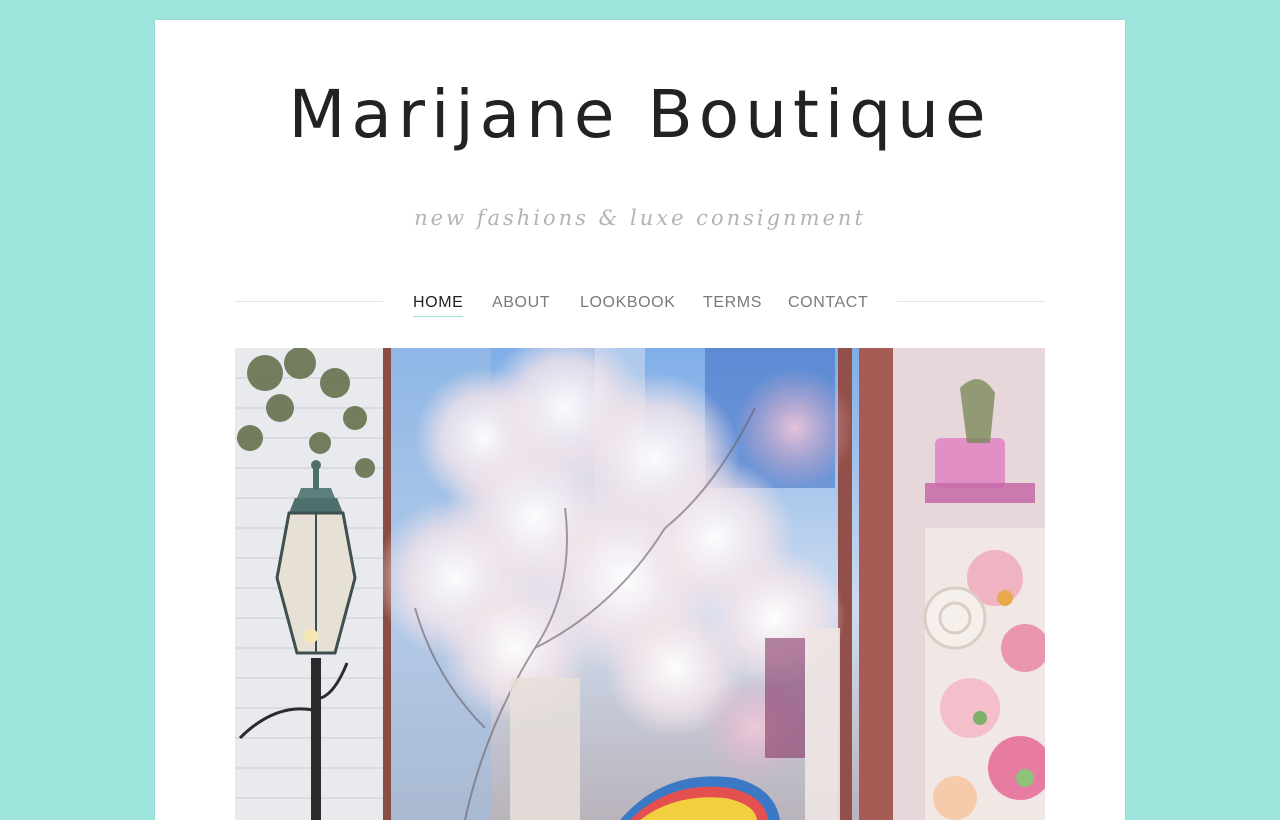  What do you see at coordinates (438, 305) in the screenshot?
I see `nav-item-home: HOME` at bounding box center [438, 305].